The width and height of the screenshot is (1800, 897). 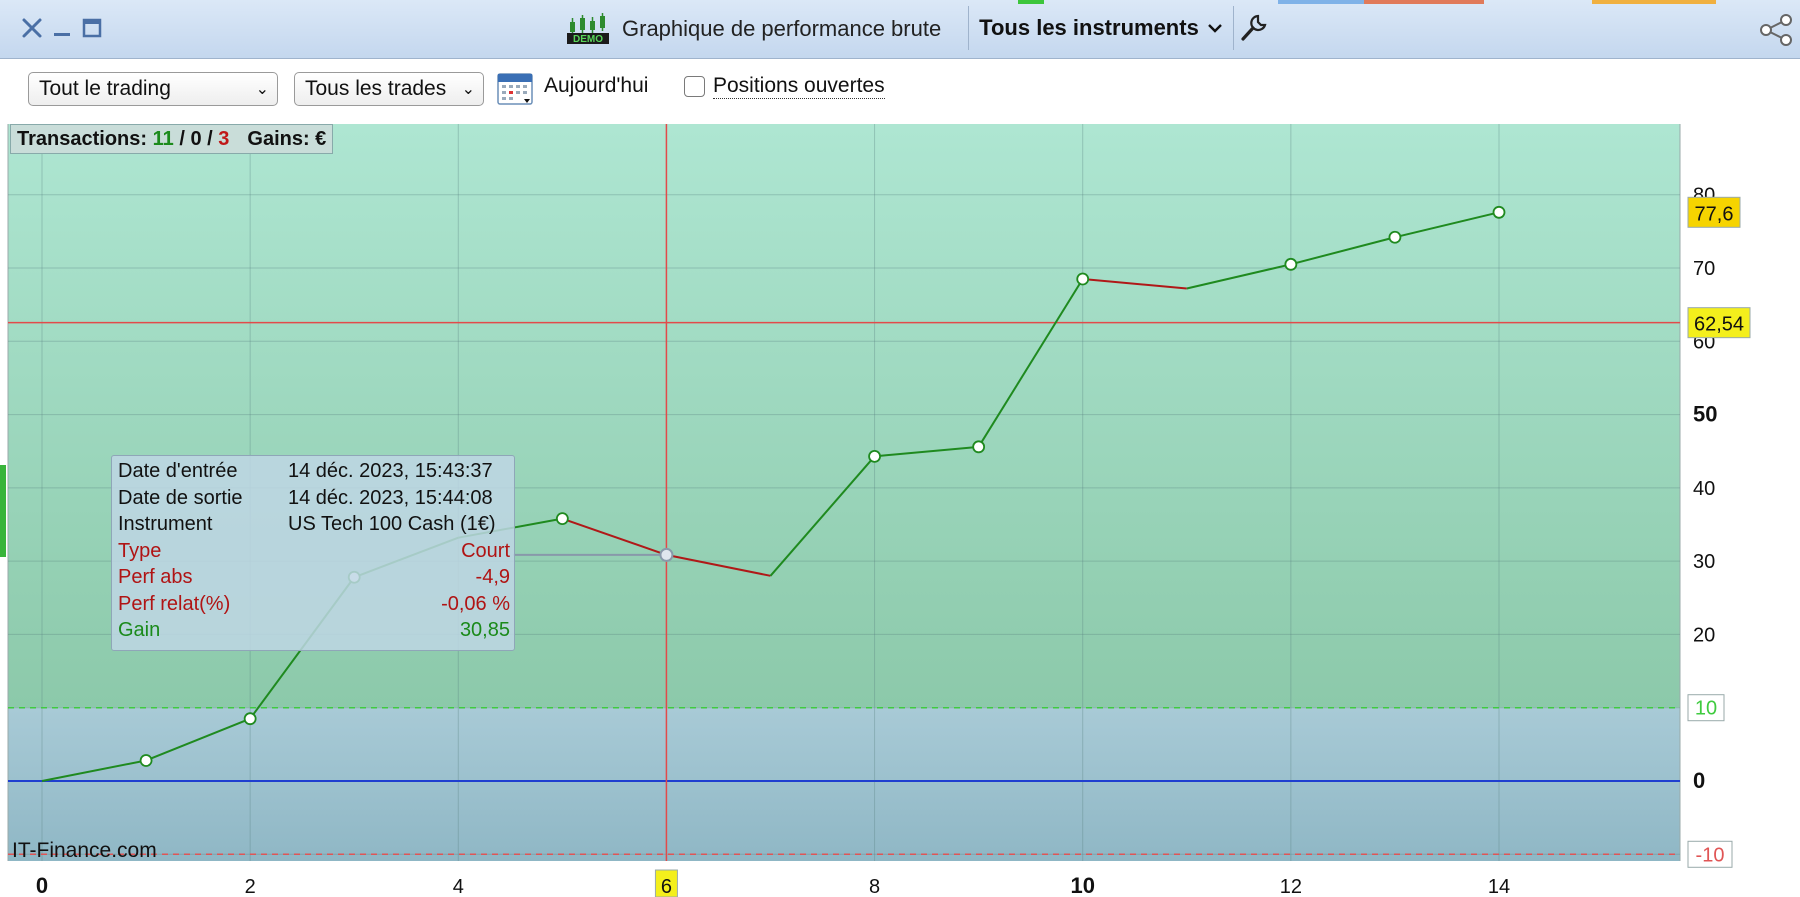 What do you see at coordinates (1719, 325) in the screenshot?
I see `crosshair-y-label: 62,54` at bounding box center [1719, 325].